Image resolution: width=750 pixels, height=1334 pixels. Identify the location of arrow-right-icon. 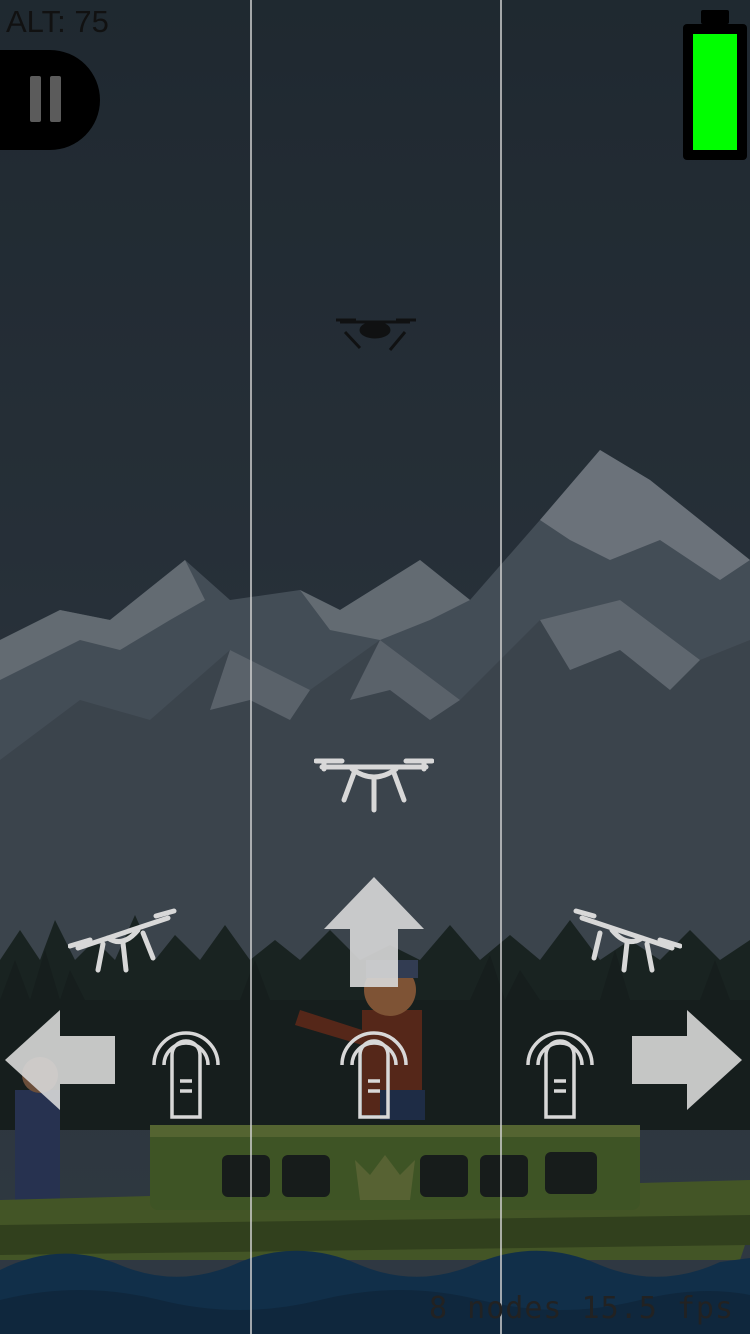
(687, 1060).